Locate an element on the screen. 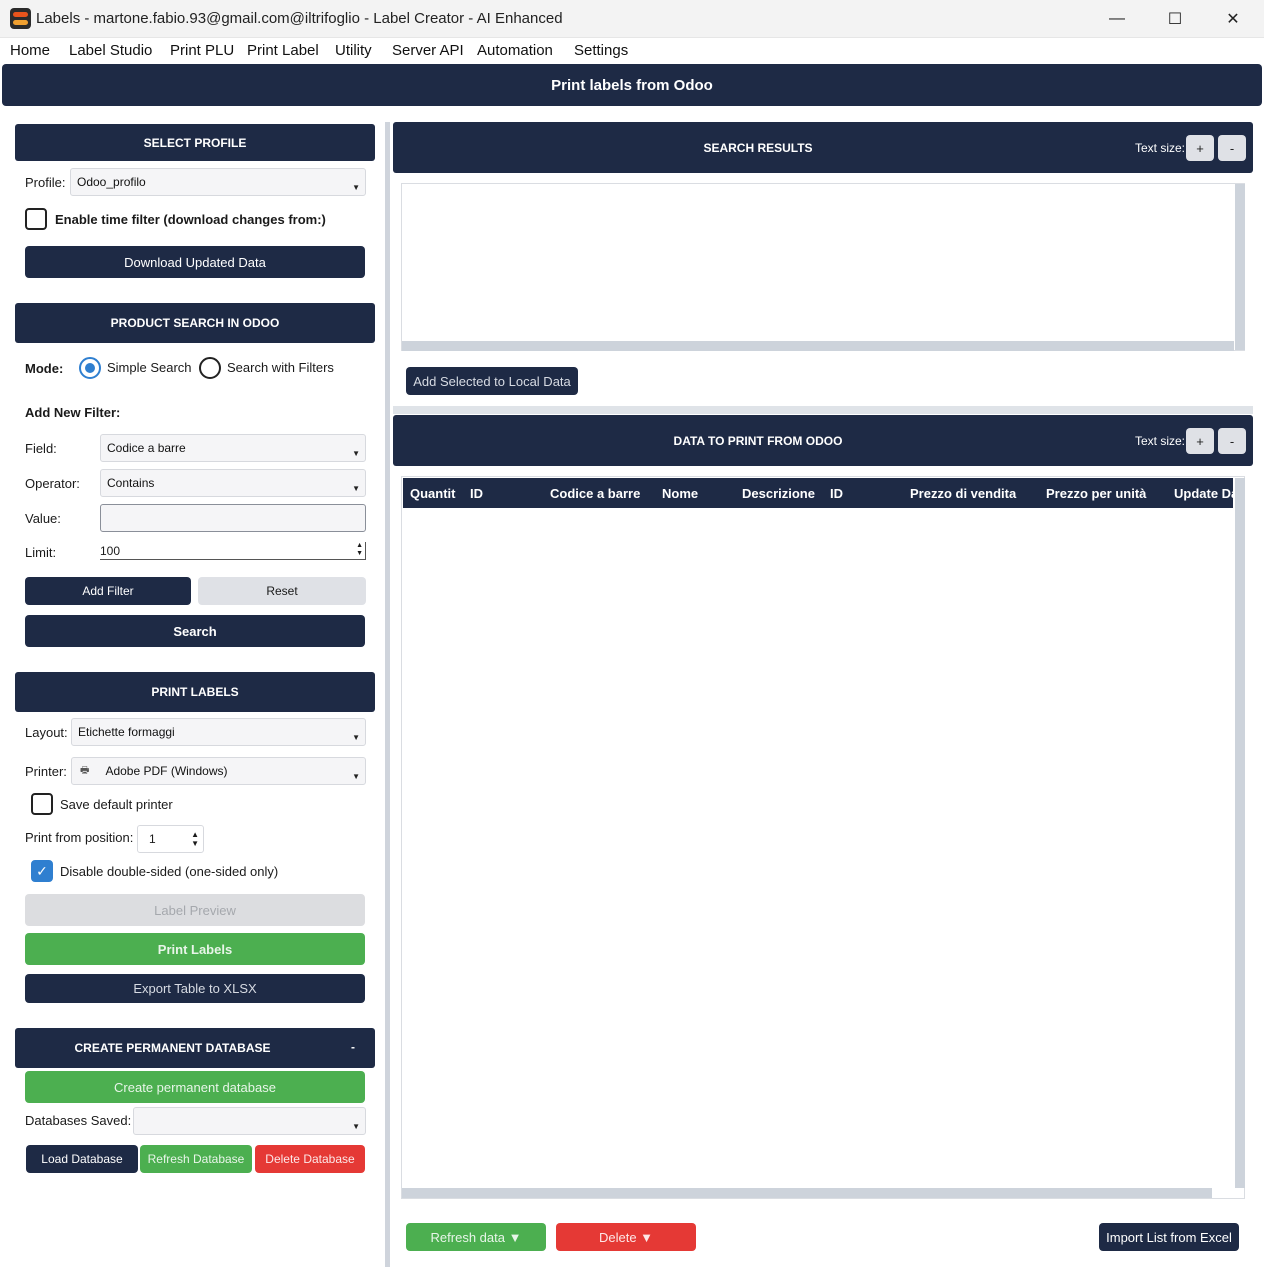 The height and width of the screenshot is (1272, 1264). checkmark-icon: ✓ is located at coordinates (42, 870).